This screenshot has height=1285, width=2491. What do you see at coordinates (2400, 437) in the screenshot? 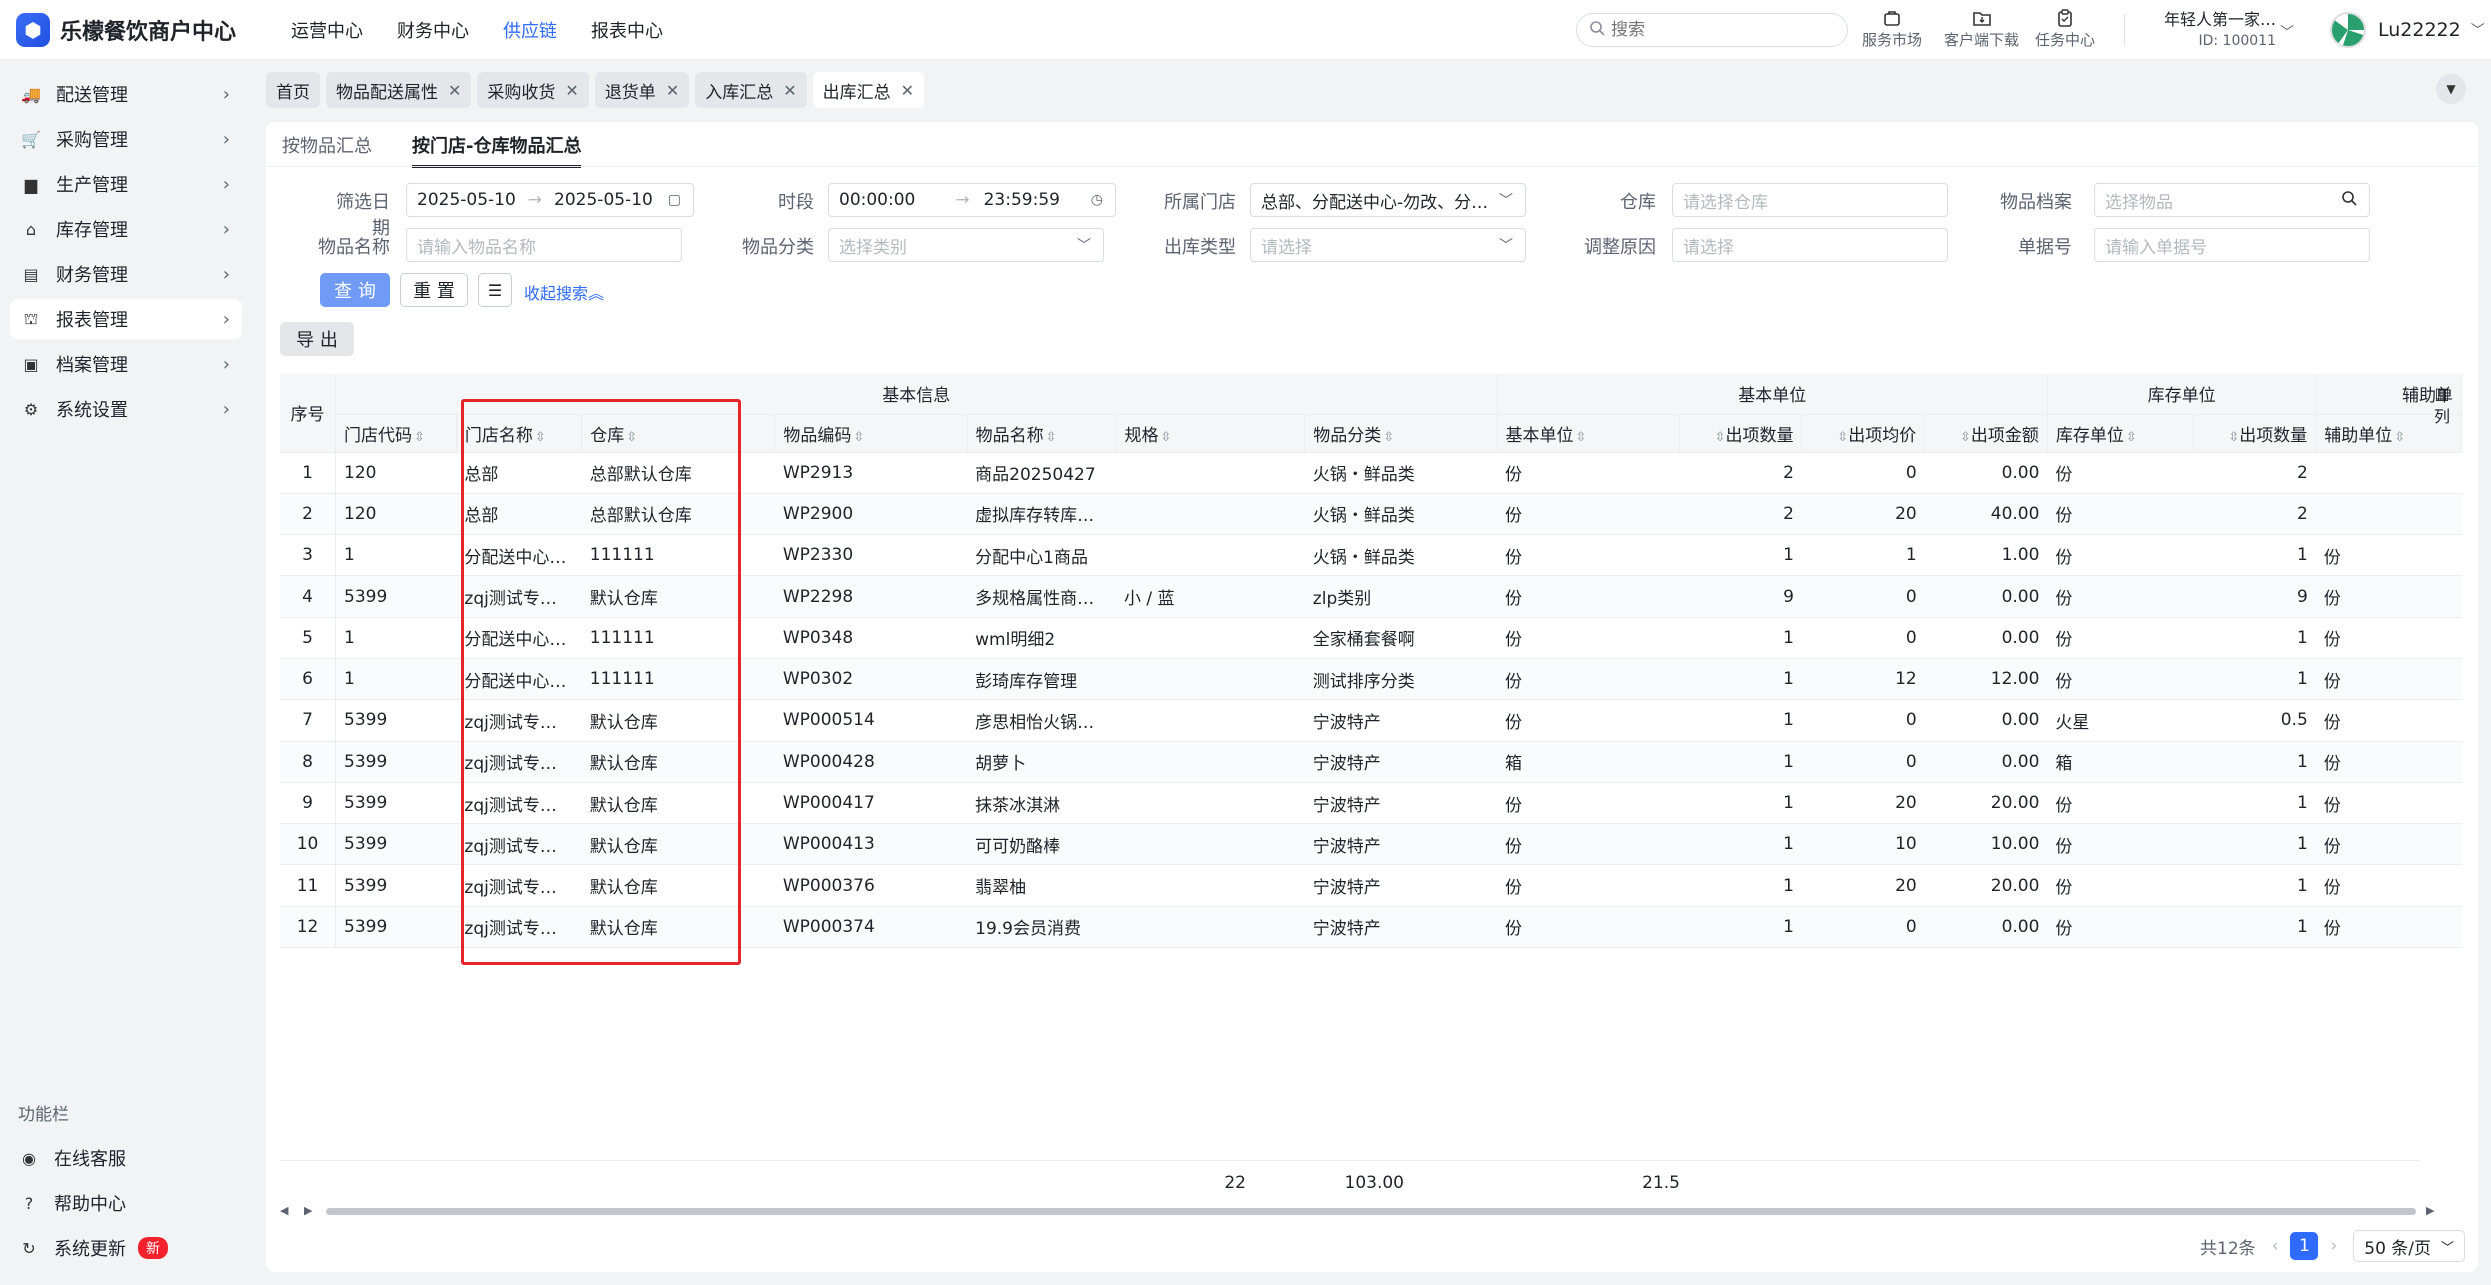
I see `sort-icon: ⇳` at bounding box center [2400, 437].